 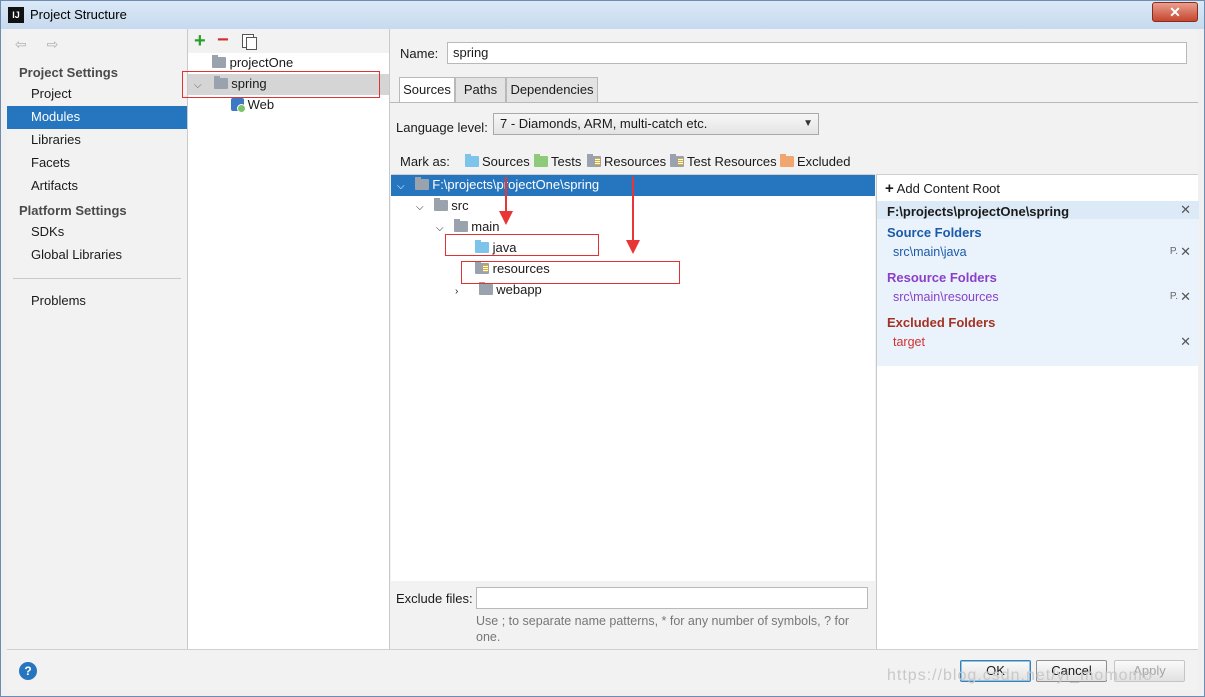 What do you see at coordinates (219, 61) in the screenshot?
I see `module-folder-icon` at bounding box center [219, 61].